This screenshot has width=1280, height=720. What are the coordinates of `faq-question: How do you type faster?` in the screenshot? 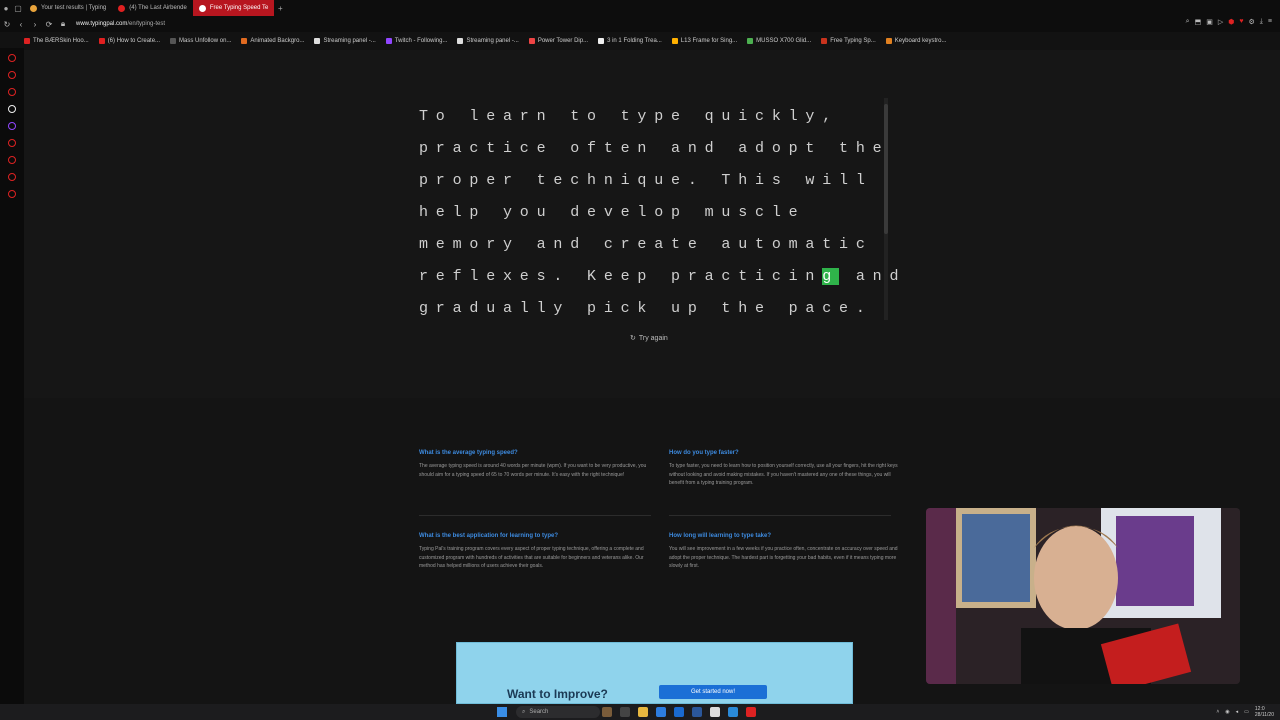 It's located at (786, 453).